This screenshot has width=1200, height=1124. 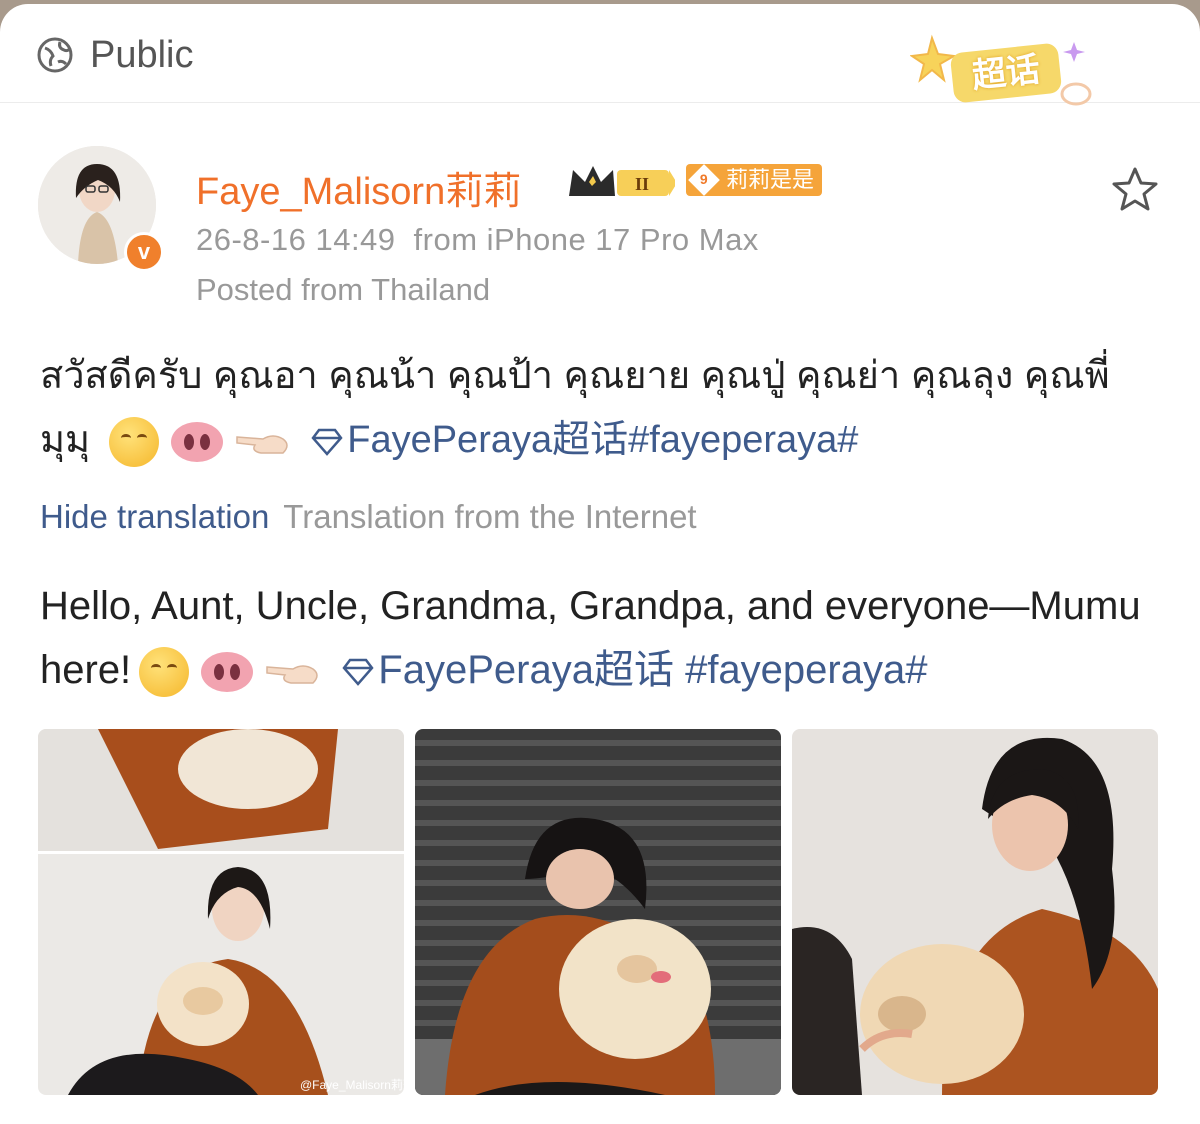 What do you see at coordinates (296, 239) in the screenshot?
I see `post-timestamp: 26-8-16 14:49` at bounding box center [296, 239].